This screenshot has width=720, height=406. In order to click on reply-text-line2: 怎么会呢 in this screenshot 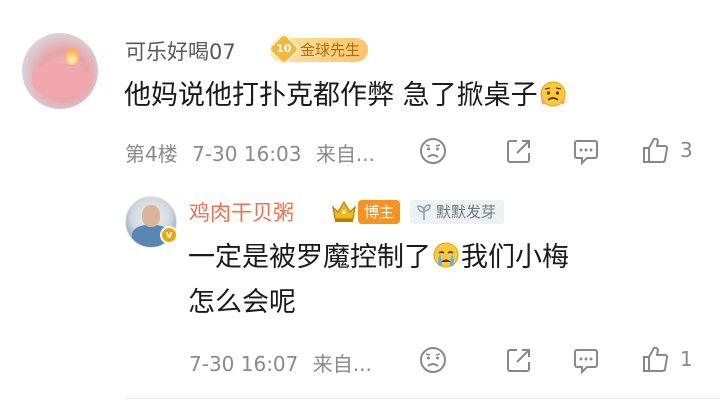, I will do `click(242, 302)`.